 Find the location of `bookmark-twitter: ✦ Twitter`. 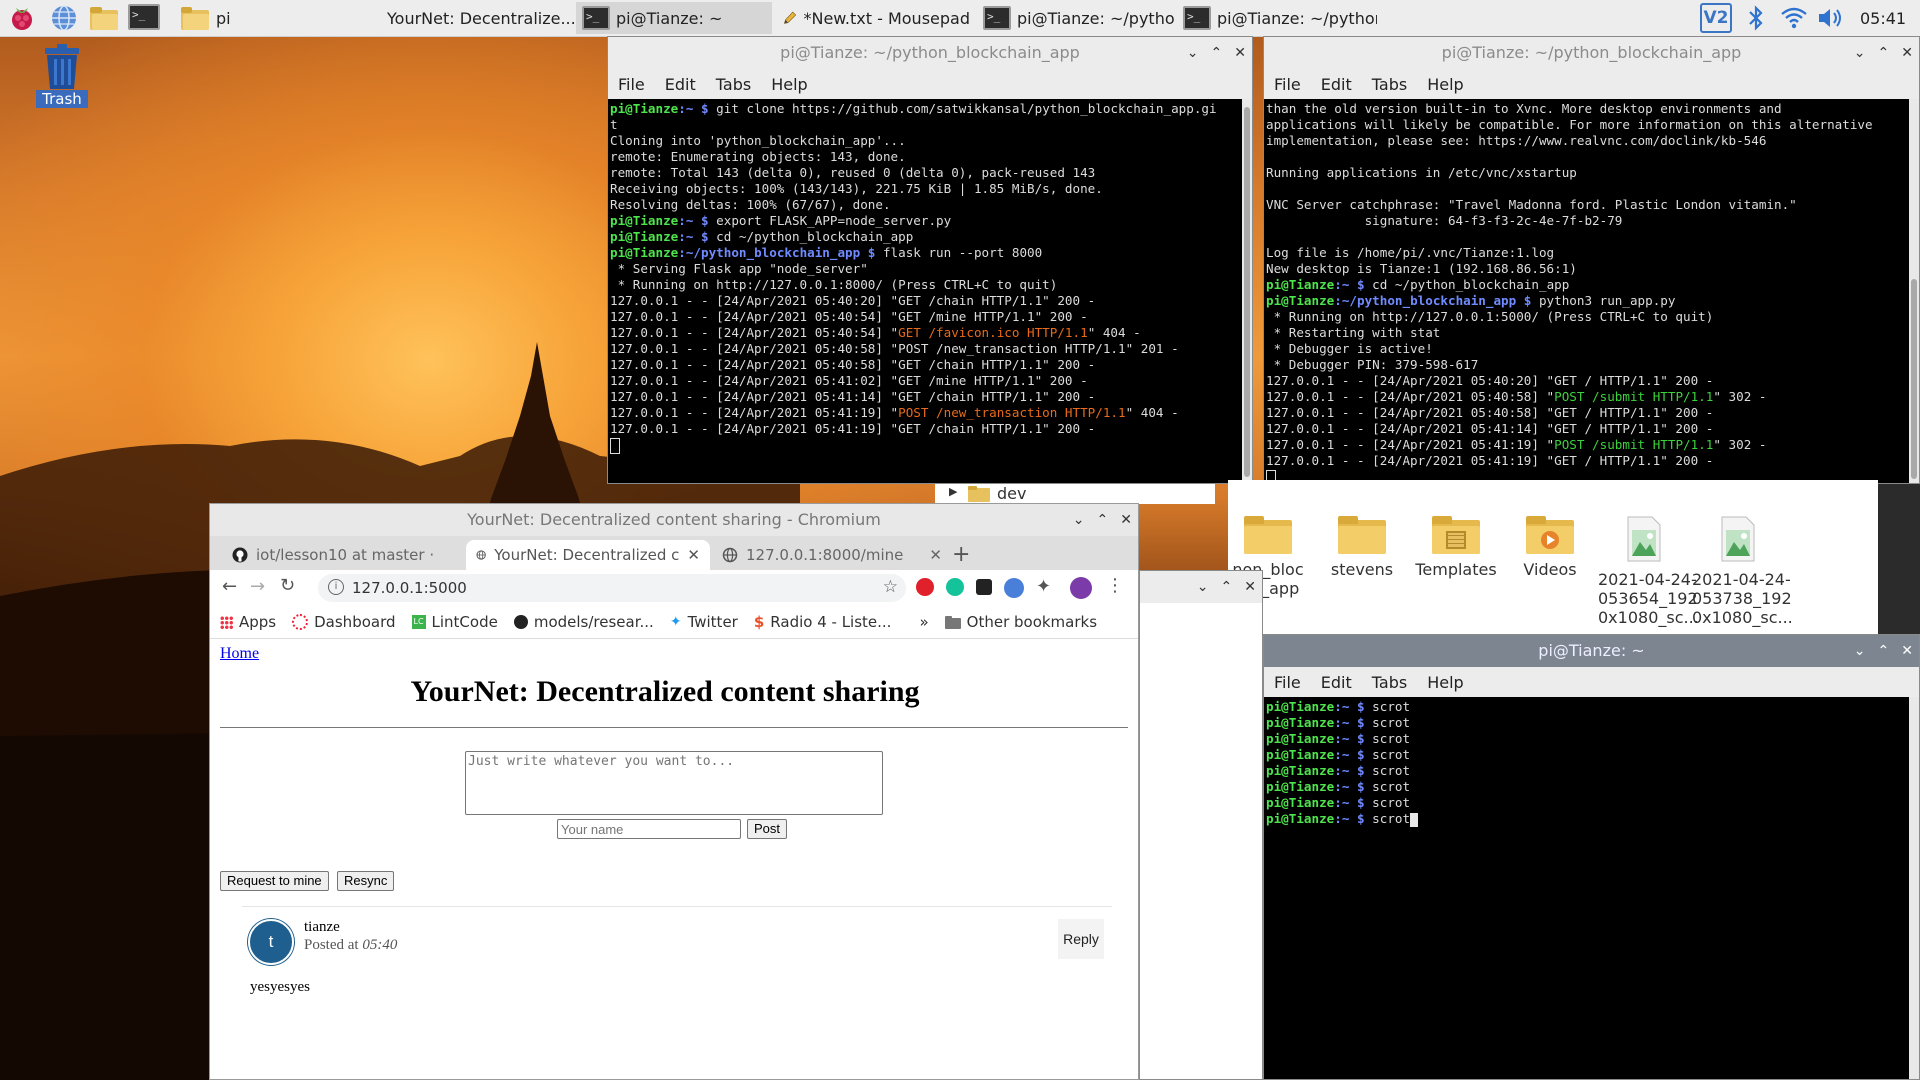

bookmark-twitter: ✦ Twitter is located at coordinates (704, 622).